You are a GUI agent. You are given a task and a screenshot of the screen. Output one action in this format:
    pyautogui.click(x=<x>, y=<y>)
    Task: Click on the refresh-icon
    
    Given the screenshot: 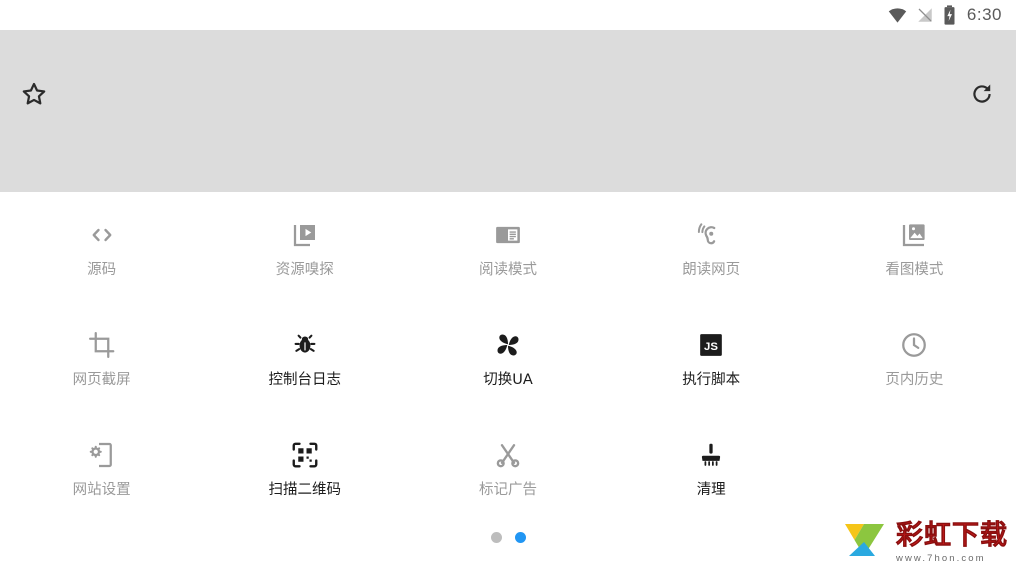 What is the action you would take?
    pyautogui.click(x=982, y=96)
    